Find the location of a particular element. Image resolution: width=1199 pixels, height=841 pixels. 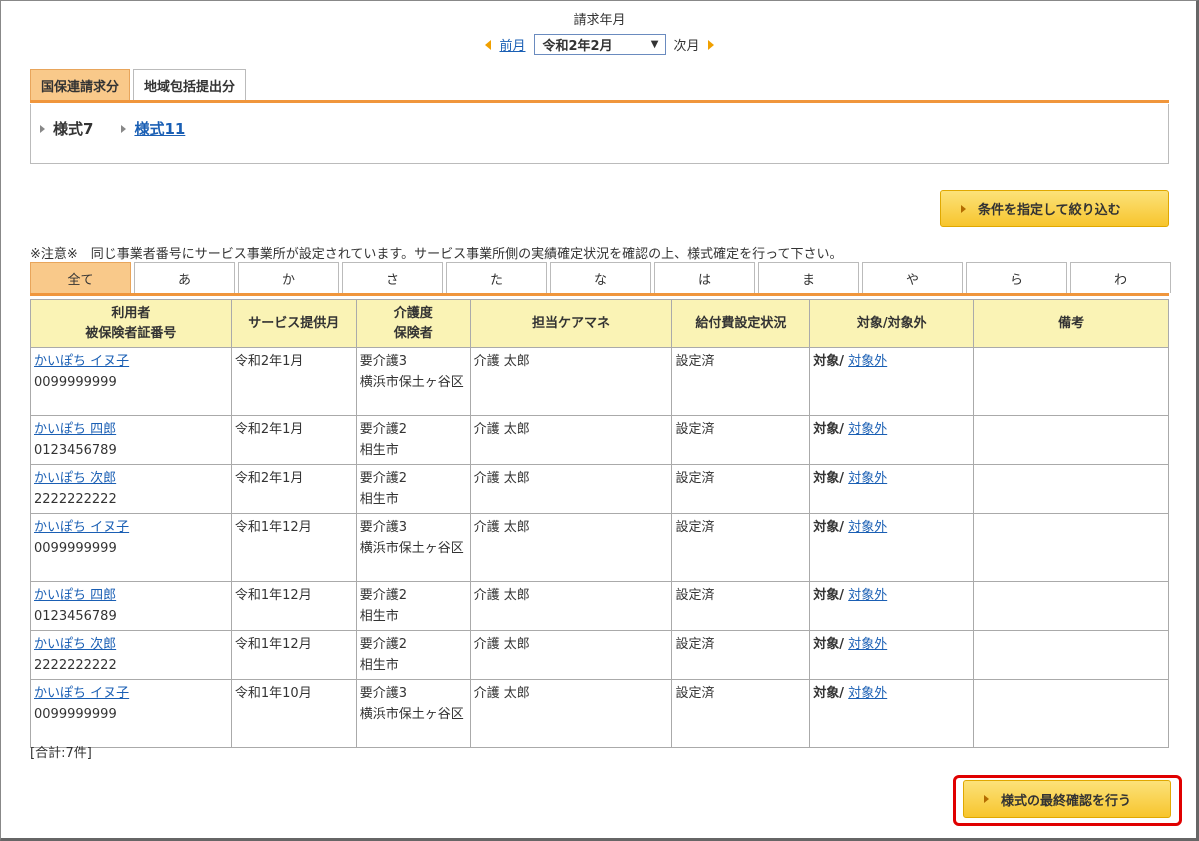

col-header-target: 対象/対象外 is located at coordinates (892, 323).